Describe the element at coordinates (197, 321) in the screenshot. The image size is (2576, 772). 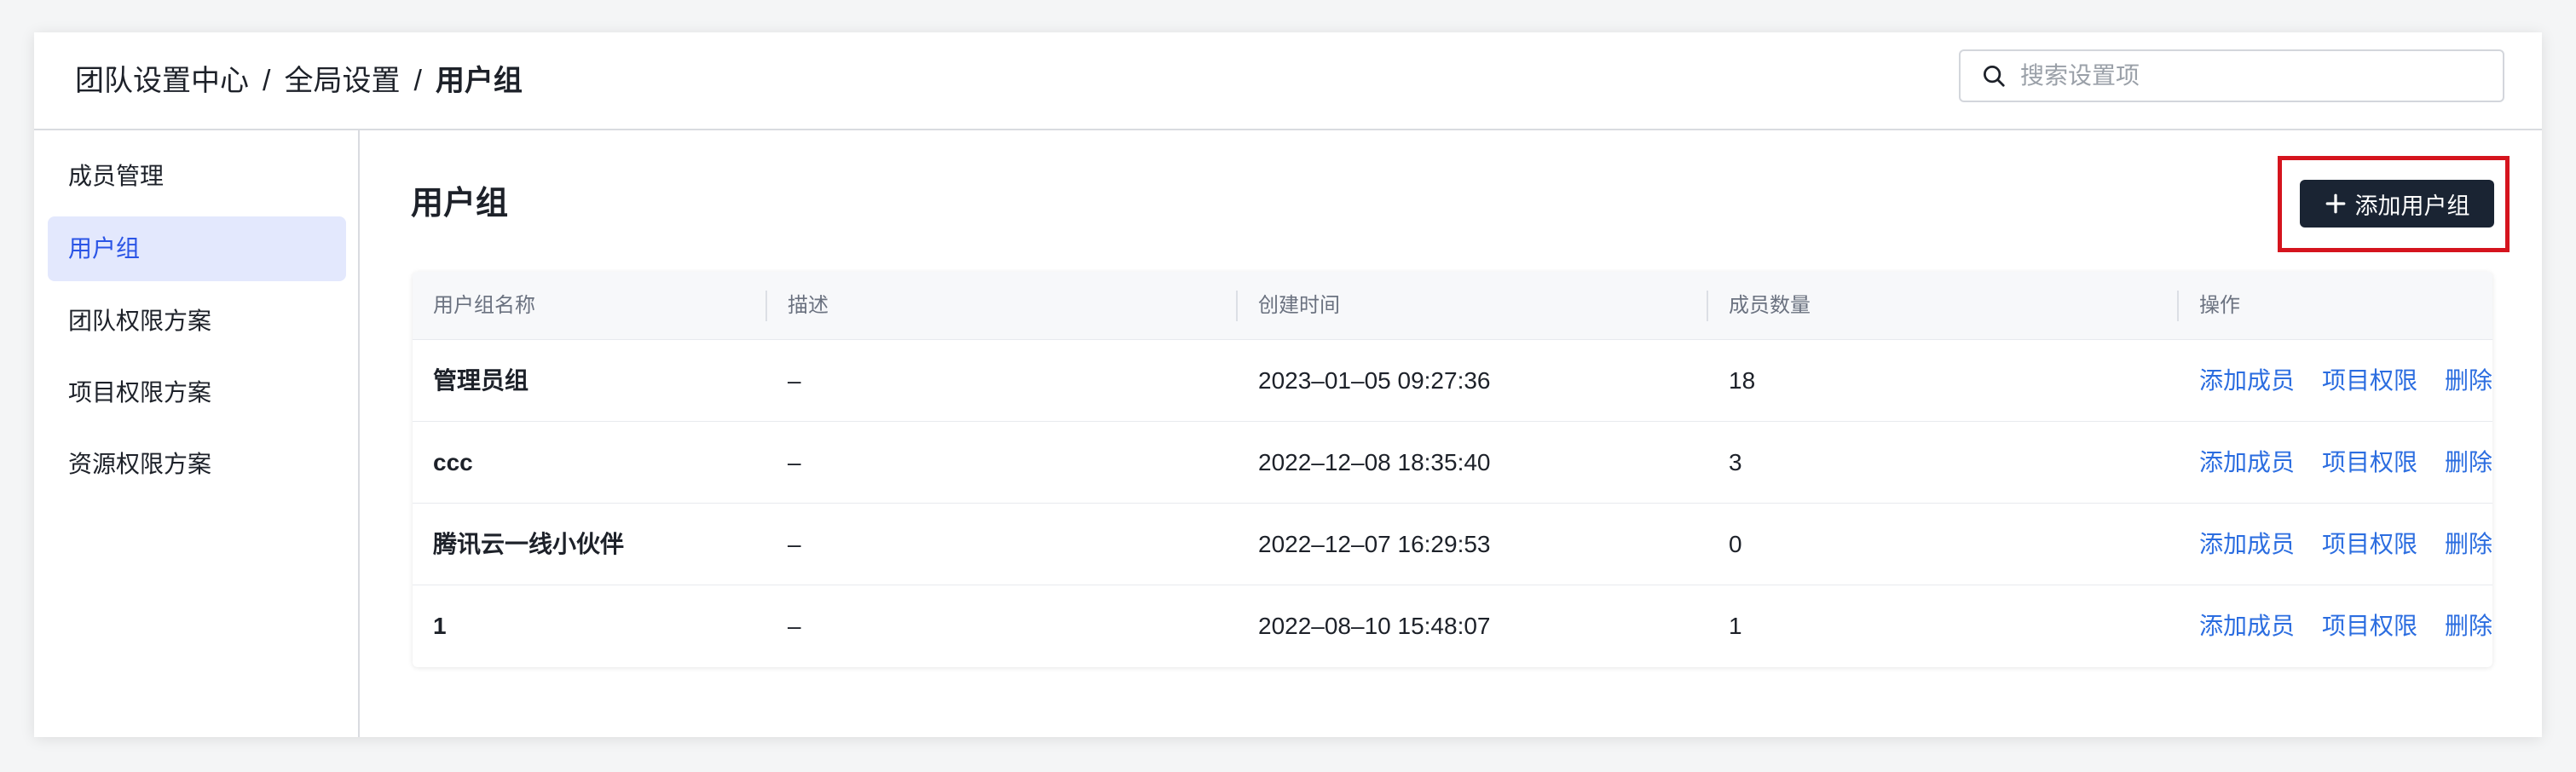
I see `sidebar-item-team-permission-schemes: 团队权限方案` at that location.